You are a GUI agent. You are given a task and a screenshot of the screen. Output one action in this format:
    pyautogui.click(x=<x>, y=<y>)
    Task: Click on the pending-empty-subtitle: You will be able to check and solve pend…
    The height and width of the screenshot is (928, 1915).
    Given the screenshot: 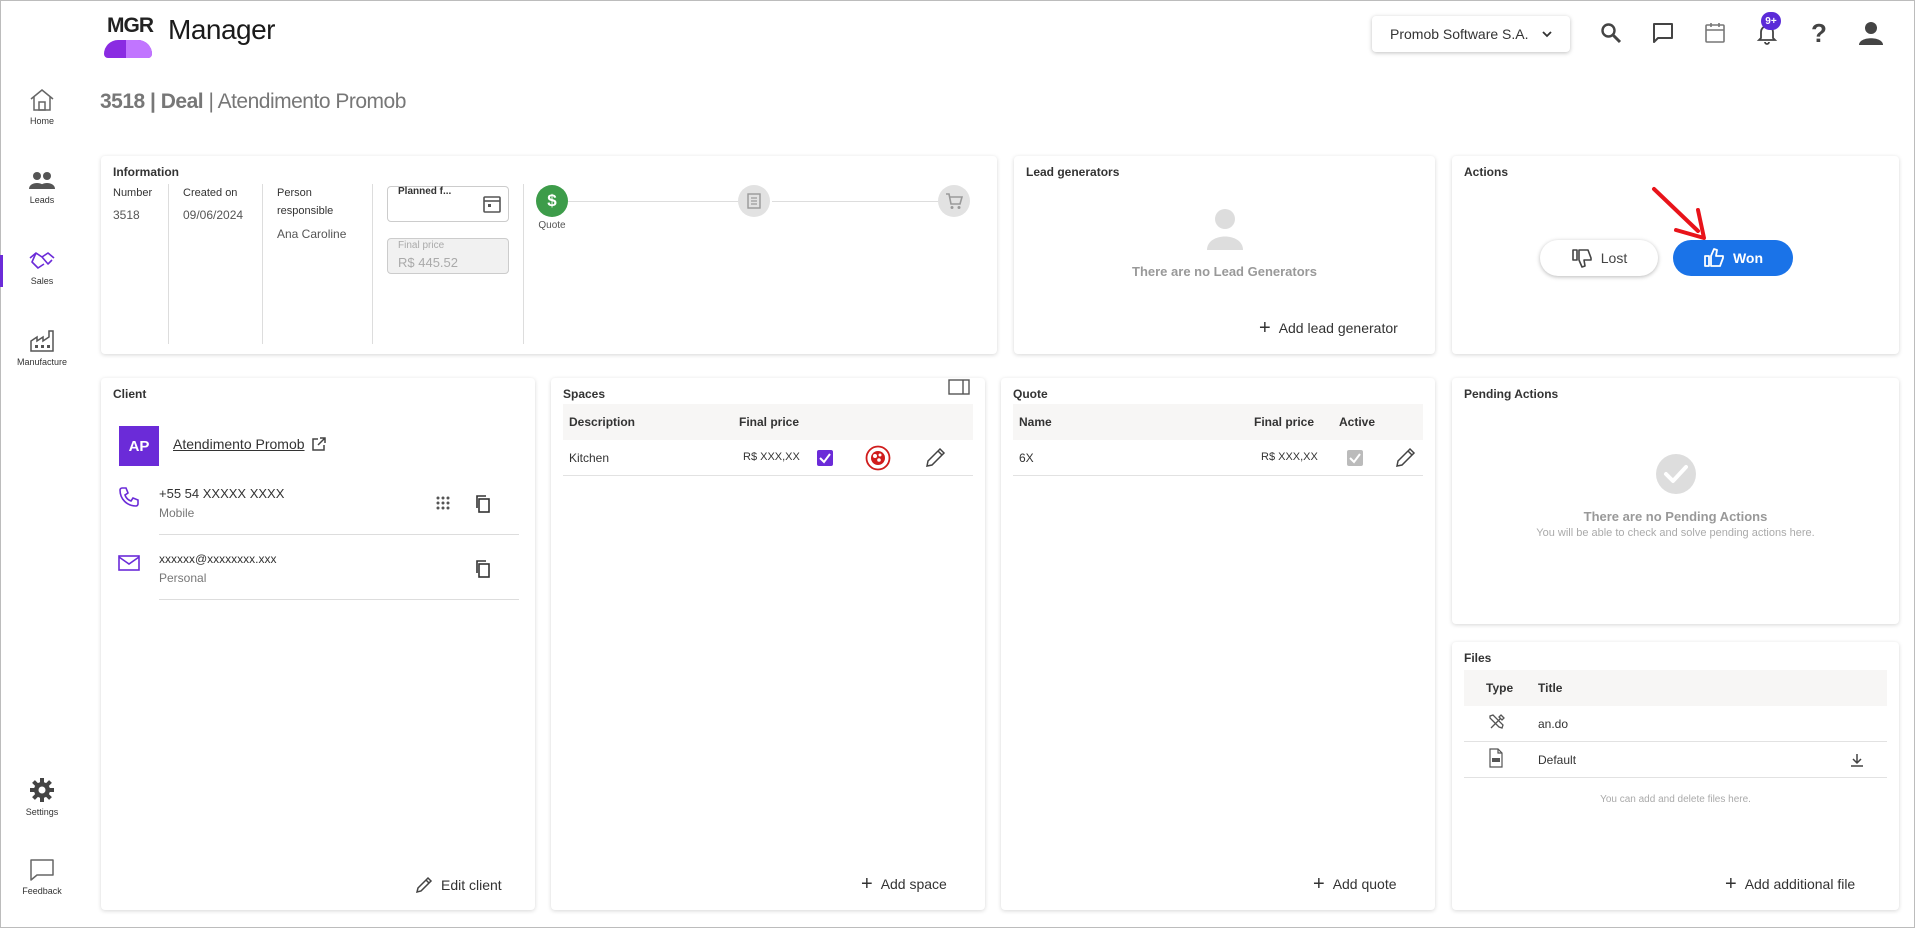 What is the action you would take?
    pyautogui.click(x=1675, y=533)
    